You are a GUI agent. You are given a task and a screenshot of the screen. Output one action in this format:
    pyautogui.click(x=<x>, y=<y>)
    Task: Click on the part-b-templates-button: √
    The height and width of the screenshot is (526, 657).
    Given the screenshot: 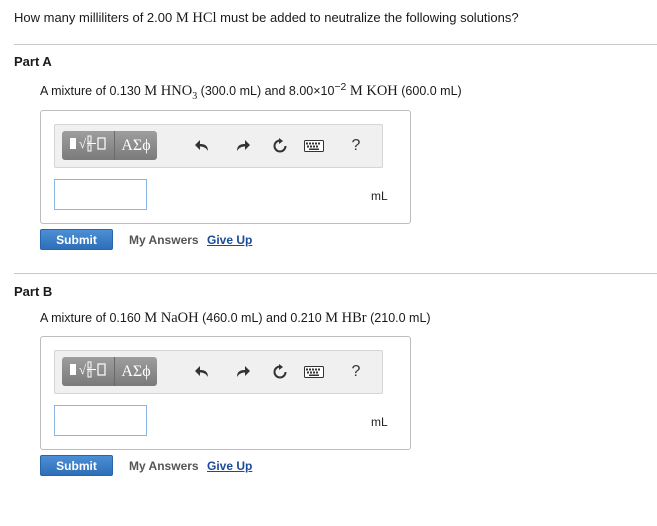 What is the action you would take?
    pyautogui.click(x=88, y=371)
    